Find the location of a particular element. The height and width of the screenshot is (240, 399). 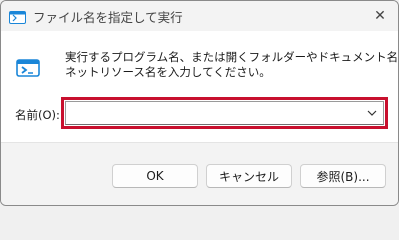

name-combobox is located at coordinates (224, 113).